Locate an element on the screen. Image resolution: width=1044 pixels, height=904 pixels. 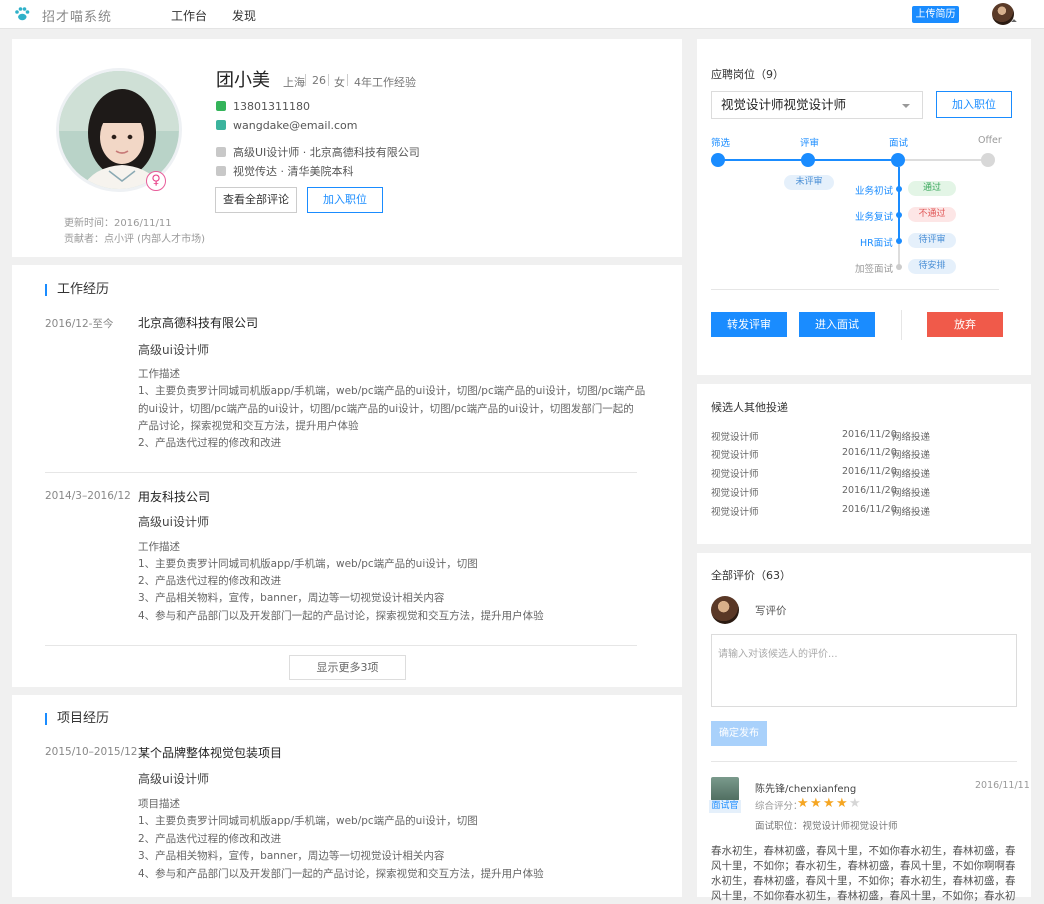
graduation-cap-icon is located at coordinates (221, 171).